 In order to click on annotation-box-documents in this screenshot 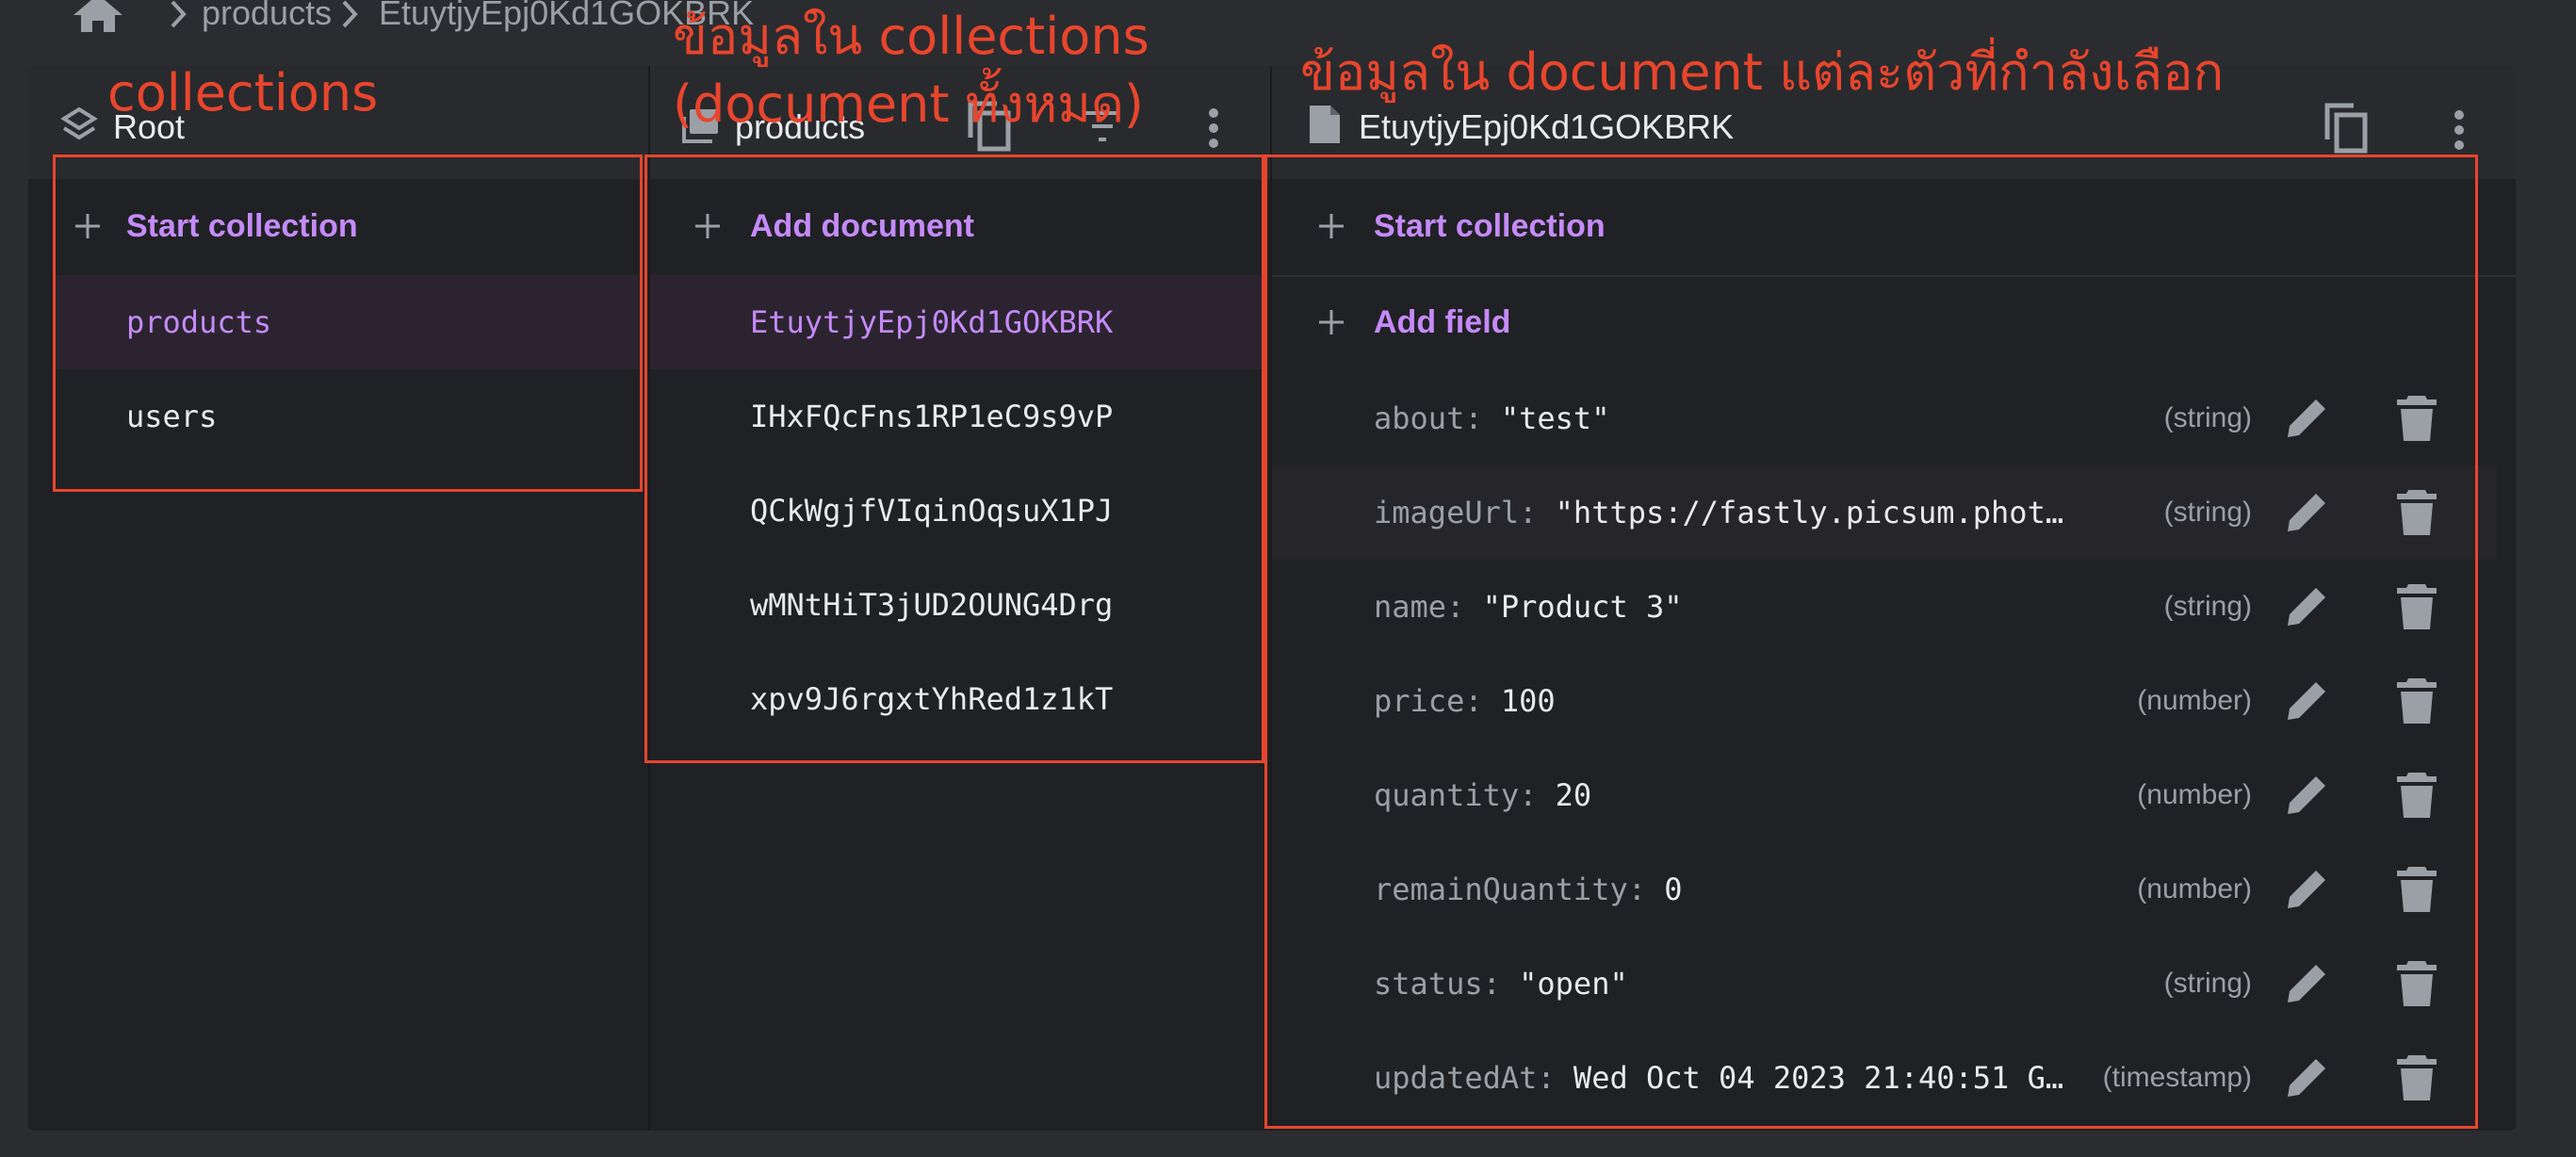, I will do `click(954, 459)`.